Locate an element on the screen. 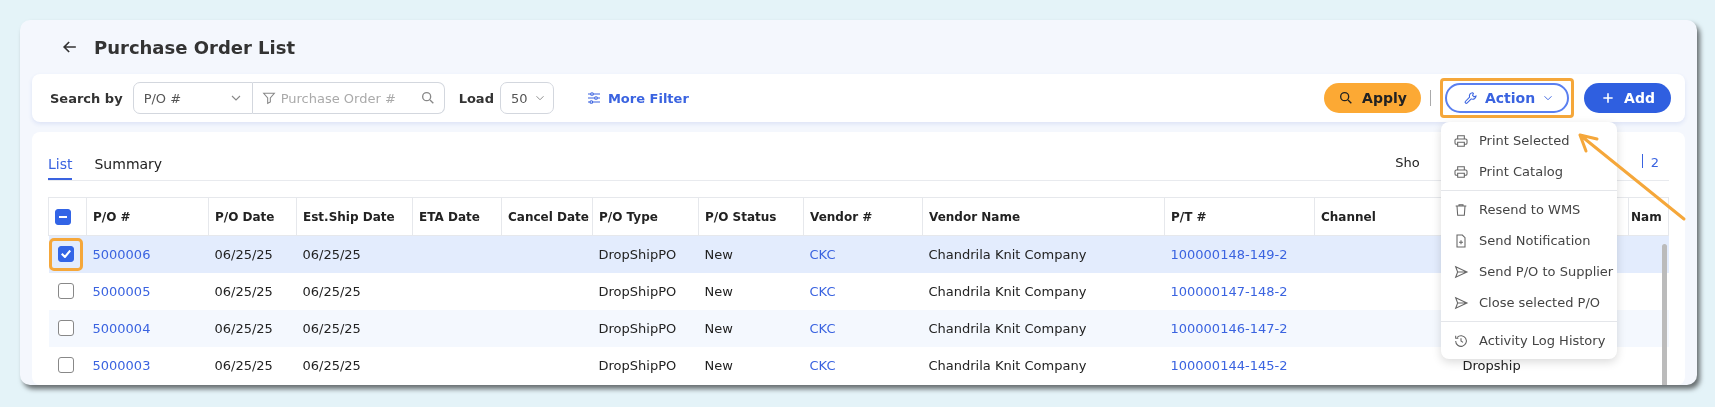  menu-item: Print Catalog is located at coordinates (1529, 171).